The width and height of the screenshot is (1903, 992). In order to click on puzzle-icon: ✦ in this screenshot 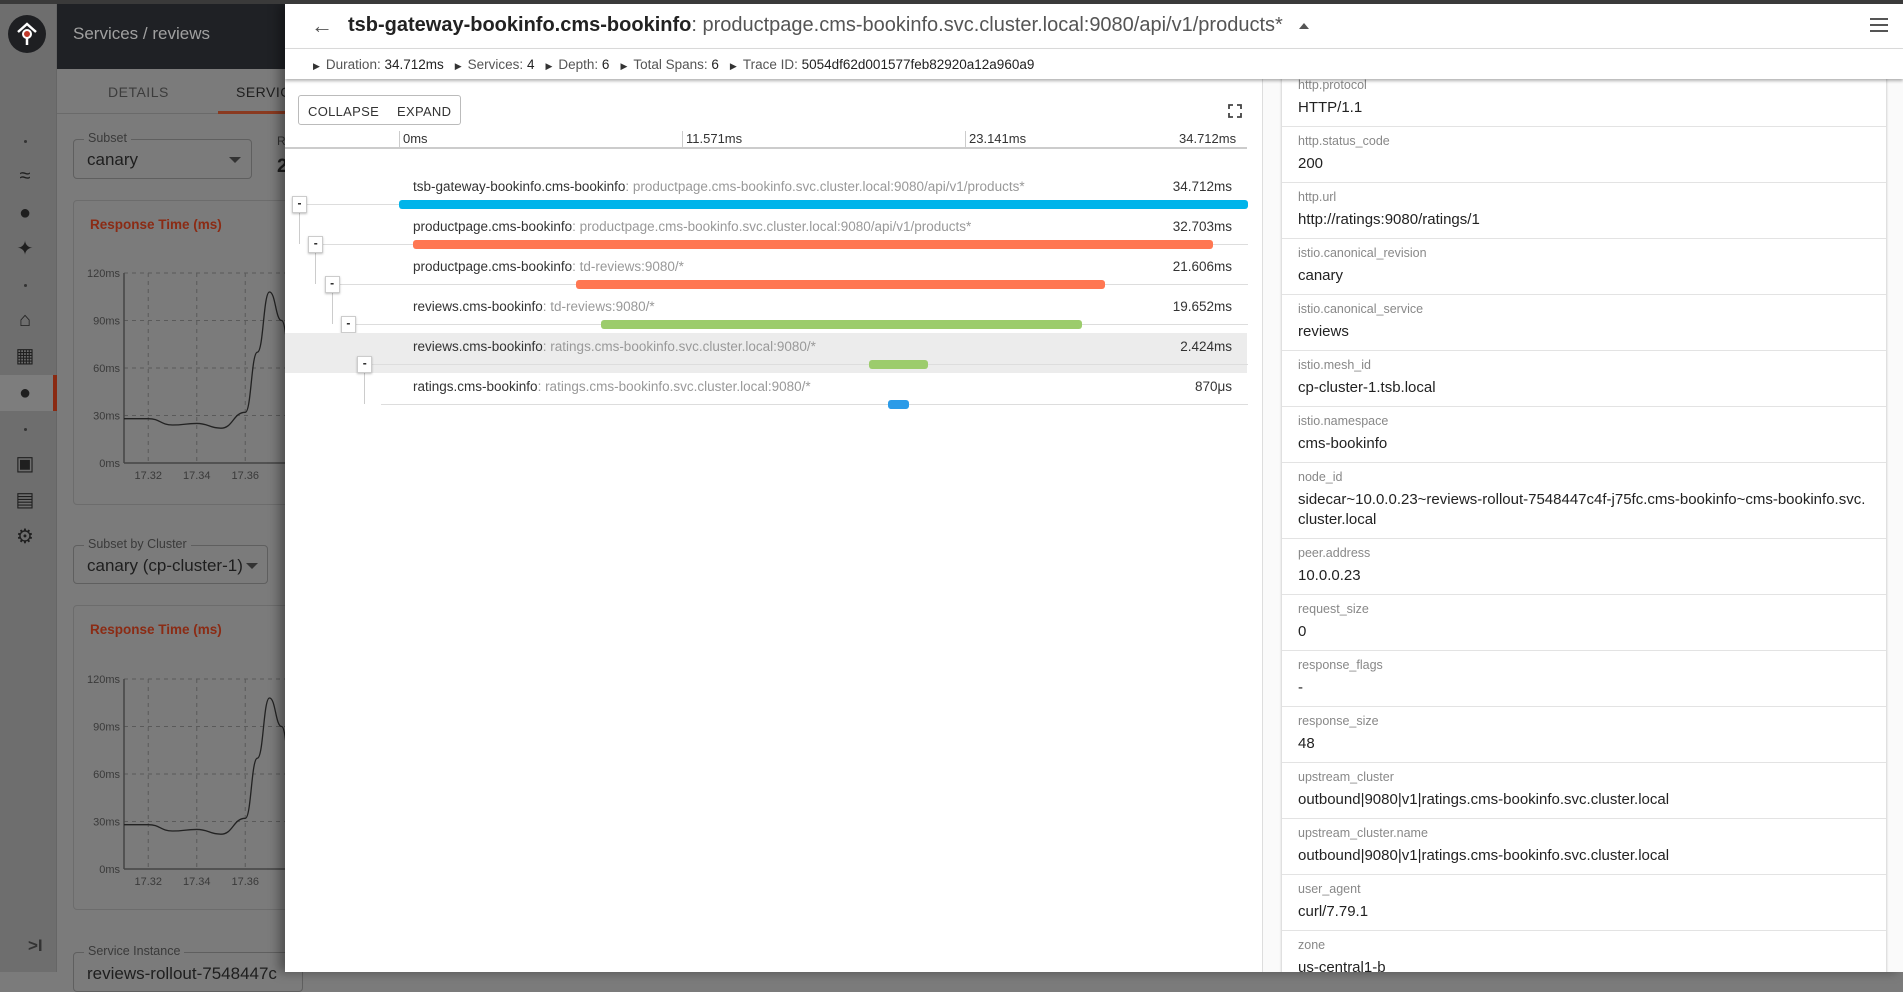, I will do `click(25, 249)`.